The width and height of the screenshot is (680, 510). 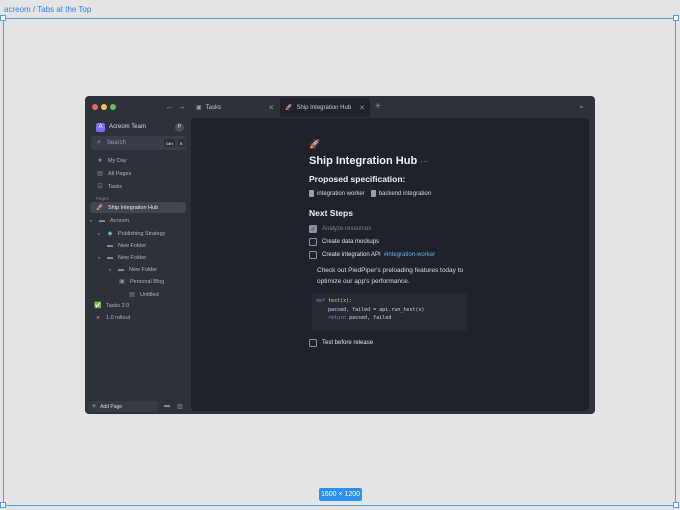 I want to click on shortcut-key-k: K, so click(x=181, y=143).